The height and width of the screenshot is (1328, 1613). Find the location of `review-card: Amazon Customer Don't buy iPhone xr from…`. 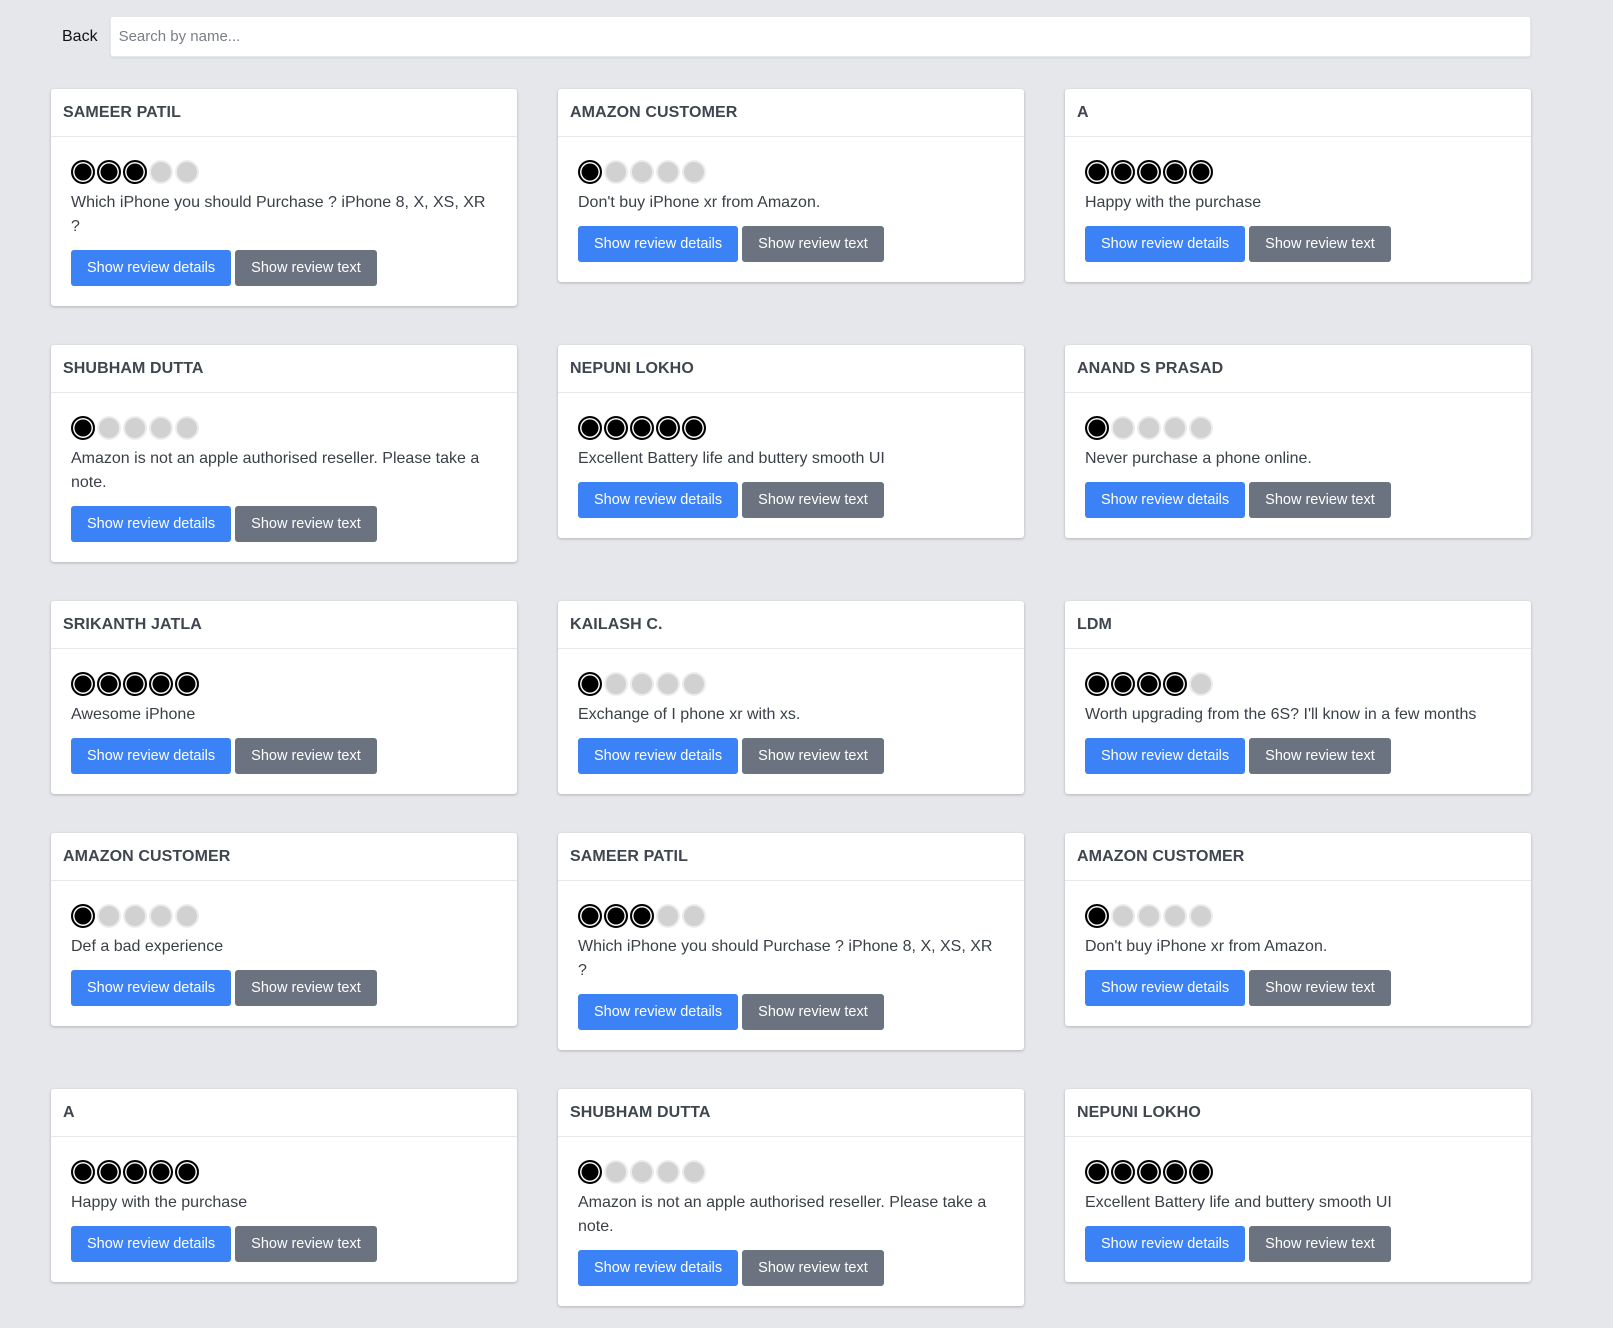

review-card: Amazon Customer Don't buy iPhone xr from… is located at coordinates (791, 185).